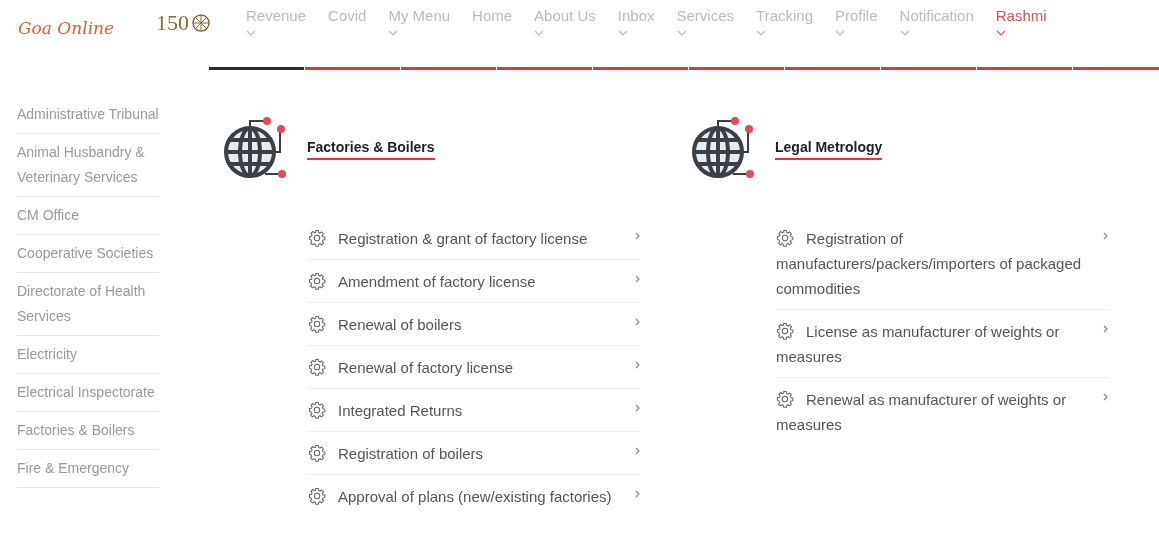 This screenshot has height=550, width=1159. What do you see at coordinates (942, 411) in the screenshot?
I see `service-link: Renewal as manufacturer of weights or measures` at bounding box center [942, 411].